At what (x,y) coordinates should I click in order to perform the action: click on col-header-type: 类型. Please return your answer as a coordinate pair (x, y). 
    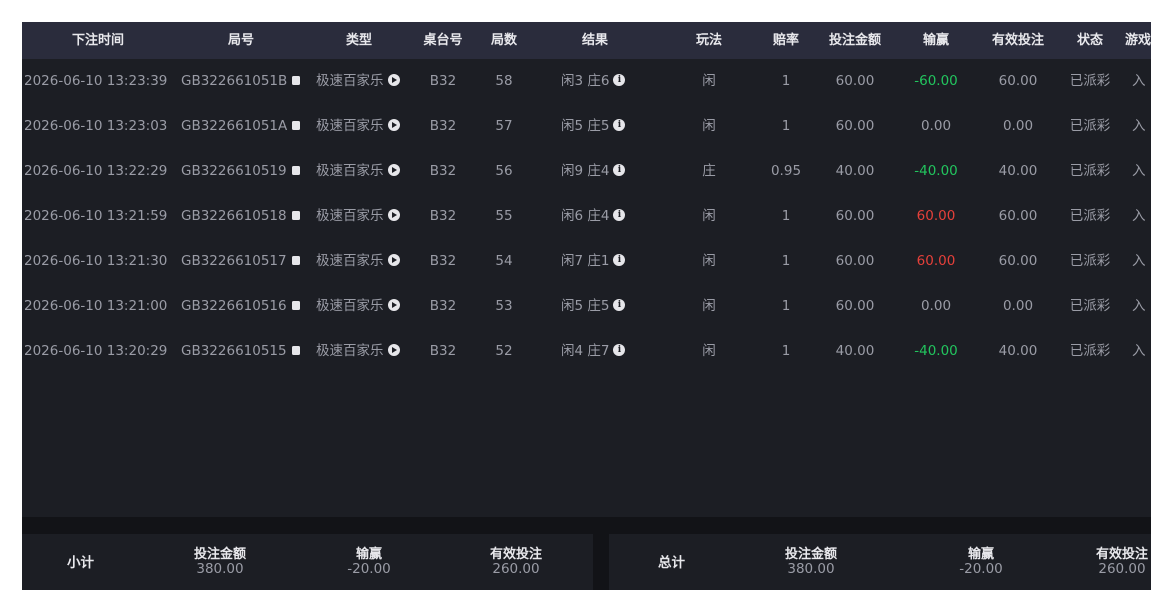
    Looking at the image, I should click on (359, 40).